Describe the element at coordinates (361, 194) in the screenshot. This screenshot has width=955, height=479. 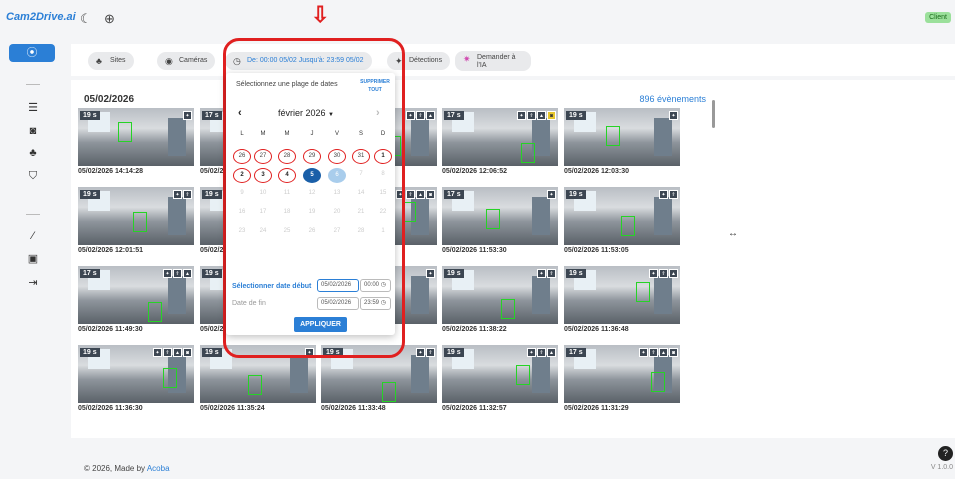
I see `calendar-day: 14` at that location.